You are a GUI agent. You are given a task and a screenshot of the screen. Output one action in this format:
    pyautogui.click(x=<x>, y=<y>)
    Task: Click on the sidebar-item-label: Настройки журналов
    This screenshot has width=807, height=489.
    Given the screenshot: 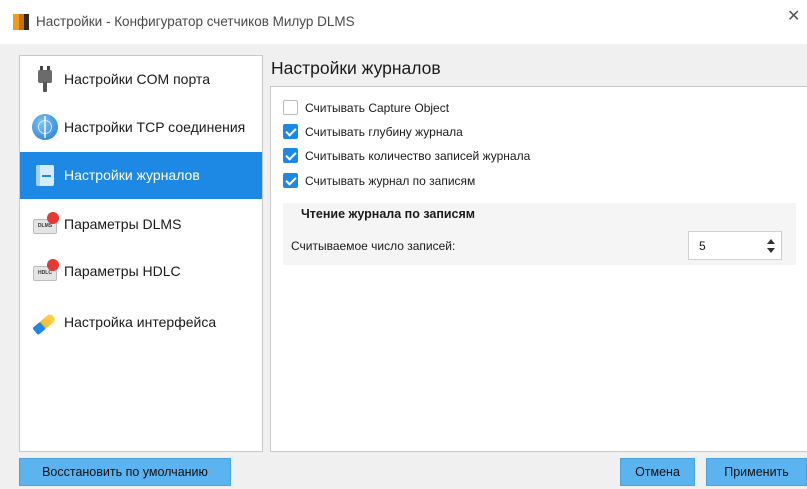 What is the action you would take?
    pyautogui.click(x=132, y=175)
    